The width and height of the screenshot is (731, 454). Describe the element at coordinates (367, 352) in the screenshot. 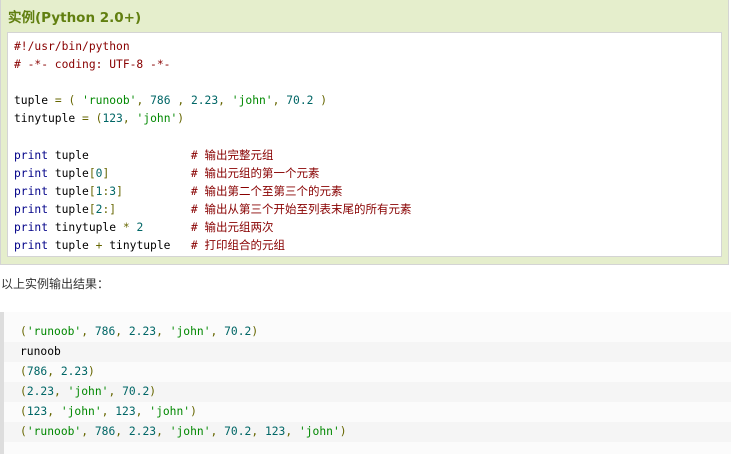

I see `output-line: runoob` at that location.